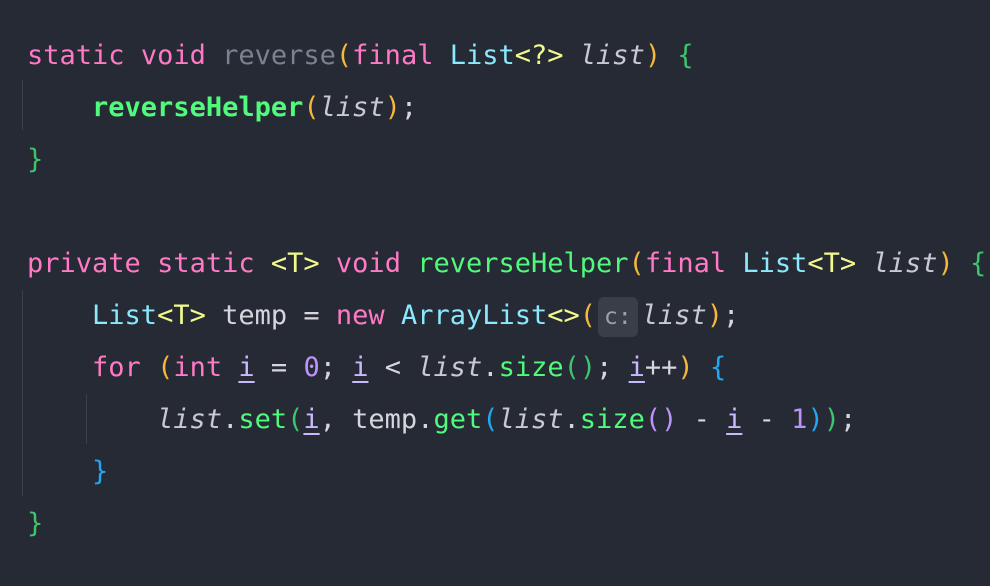 The image size is (990, 586). What do you see at coordinates (311, 367) in the screenshot?
I see `number-token: 0` at bounding box center [311, 367].